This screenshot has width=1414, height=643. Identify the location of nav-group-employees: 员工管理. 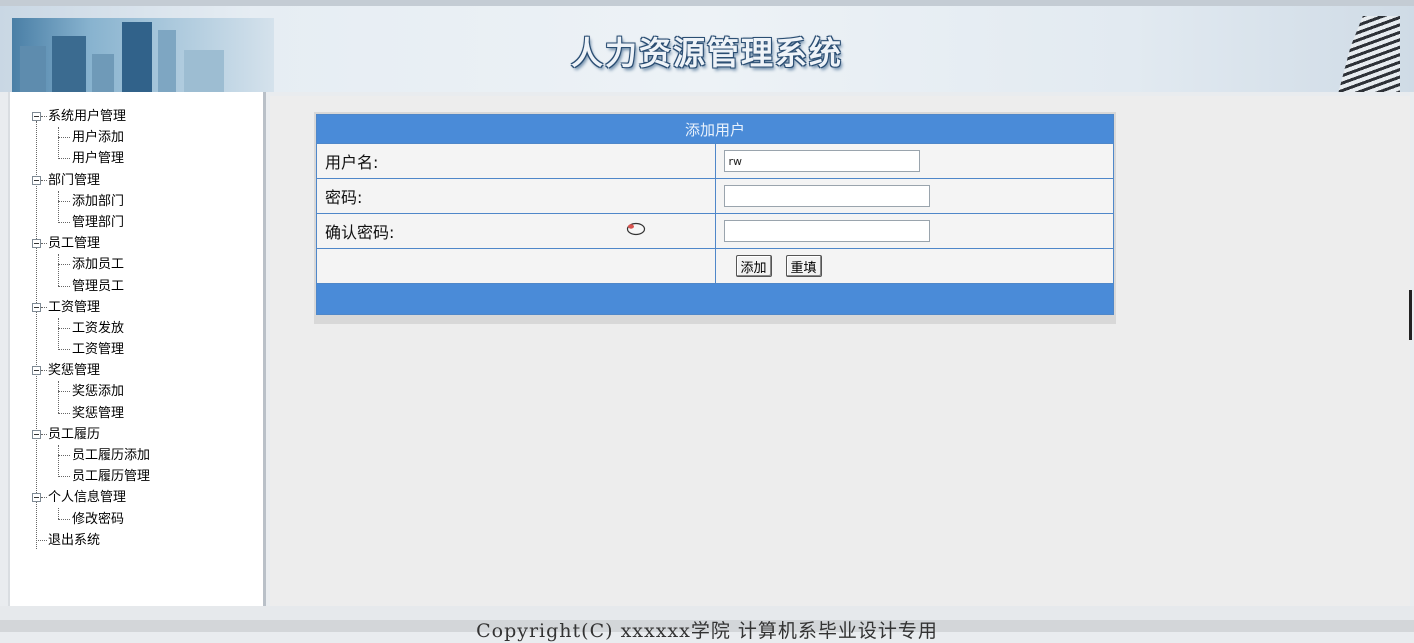
(91, 243).